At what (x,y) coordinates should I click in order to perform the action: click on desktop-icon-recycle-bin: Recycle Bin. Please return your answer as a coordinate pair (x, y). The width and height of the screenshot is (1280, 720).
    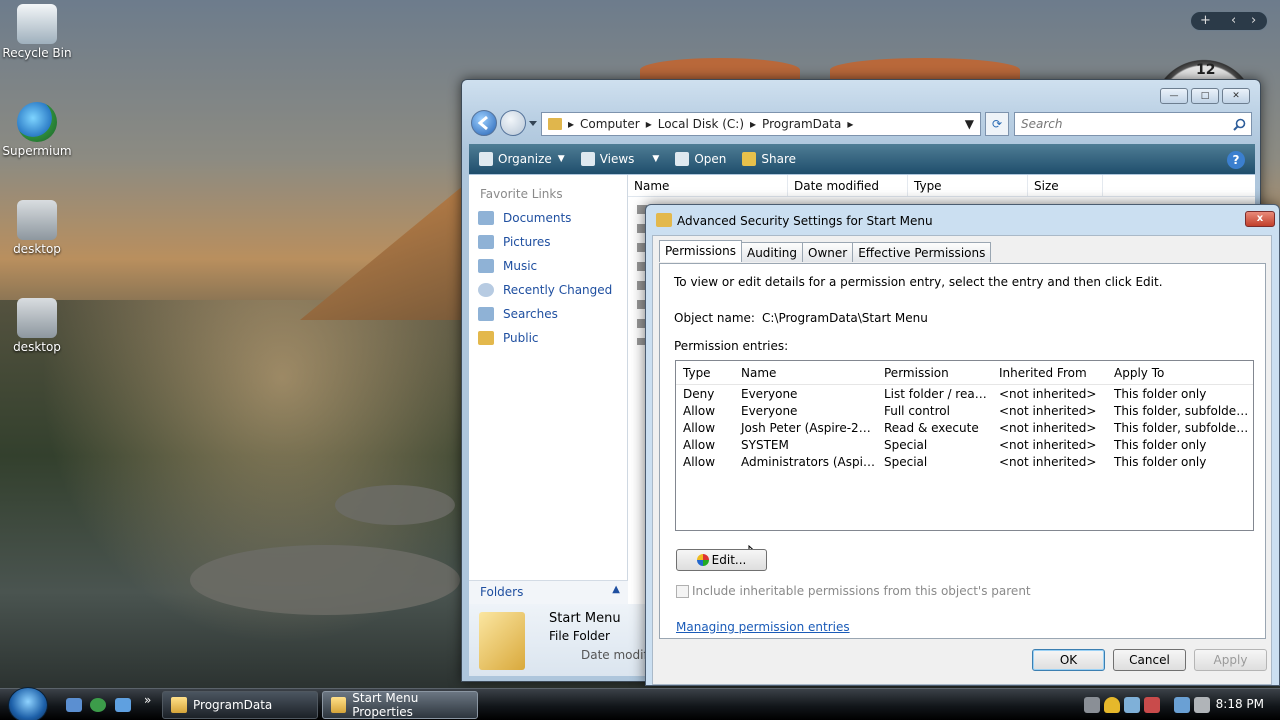
    Looking at the image, I should click on (37, 32).